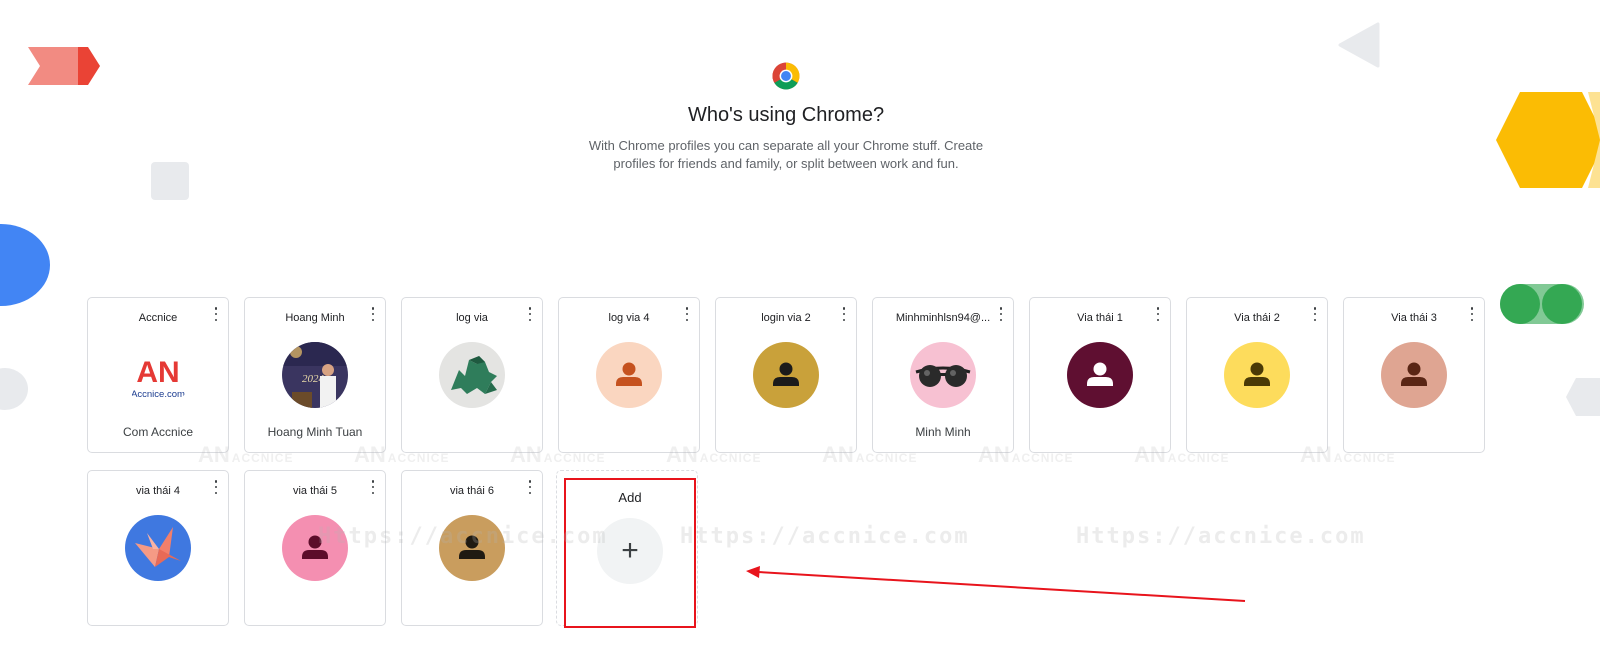  Describe the element at coordinates (14, 389) in the screenshot. I see `decorative-gray-circle` at that location.